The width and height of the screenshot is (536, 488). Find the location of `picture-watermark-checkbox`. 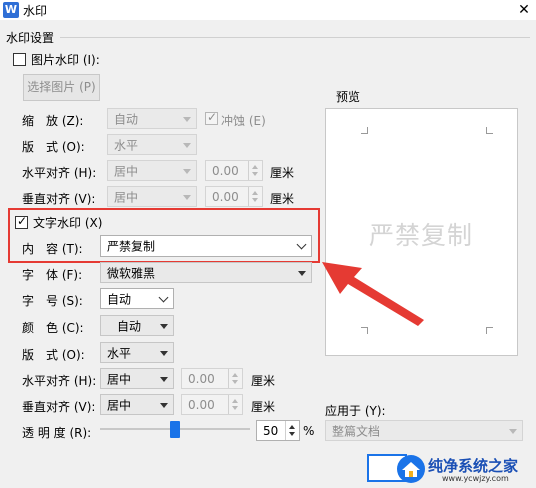

picture-watermark-checkbox is located at coordinates (19, 59).